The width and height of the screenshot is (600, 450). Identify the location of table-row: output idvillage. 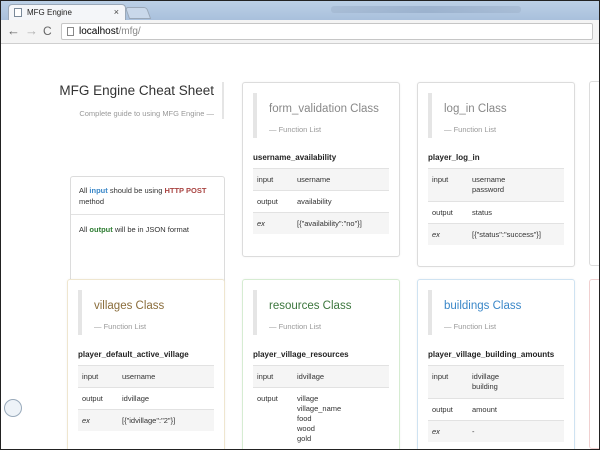
(146, 398).